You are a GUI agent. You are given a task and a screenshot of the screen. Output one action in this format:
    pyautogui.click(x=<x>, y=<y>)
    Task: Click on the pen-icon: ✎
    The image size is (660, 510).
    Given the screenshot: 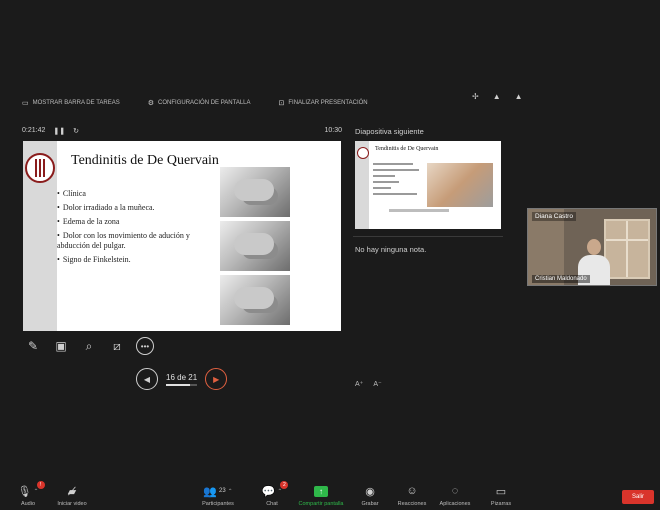 What is the action you would take?
    pyautogui.click(x=33, y=346)
    